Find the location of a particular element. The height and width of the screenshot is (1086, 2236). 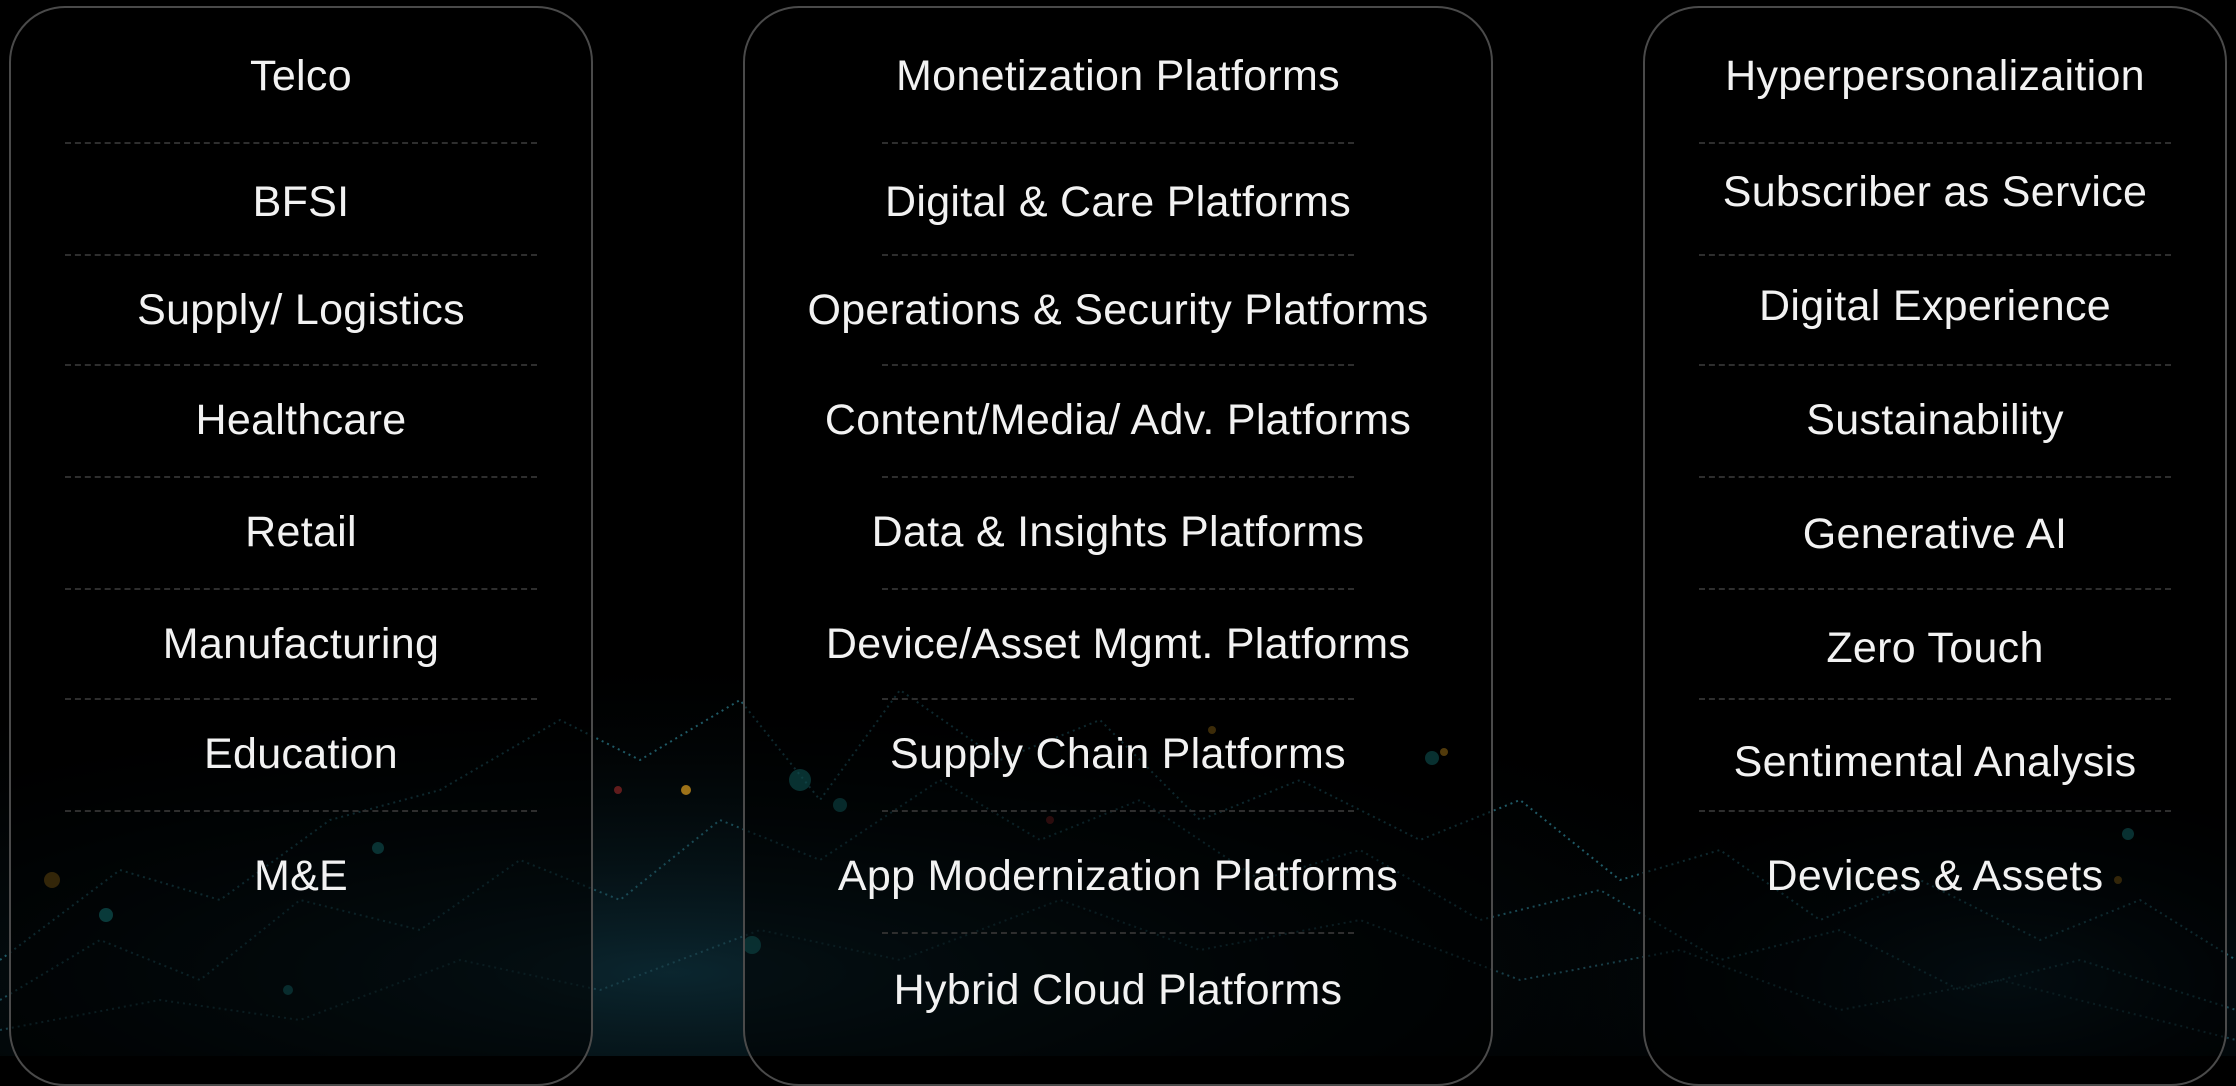

platforms-item-data-insights-platforms: Data & Insights Platforms is located at coordinates (1118, 532).